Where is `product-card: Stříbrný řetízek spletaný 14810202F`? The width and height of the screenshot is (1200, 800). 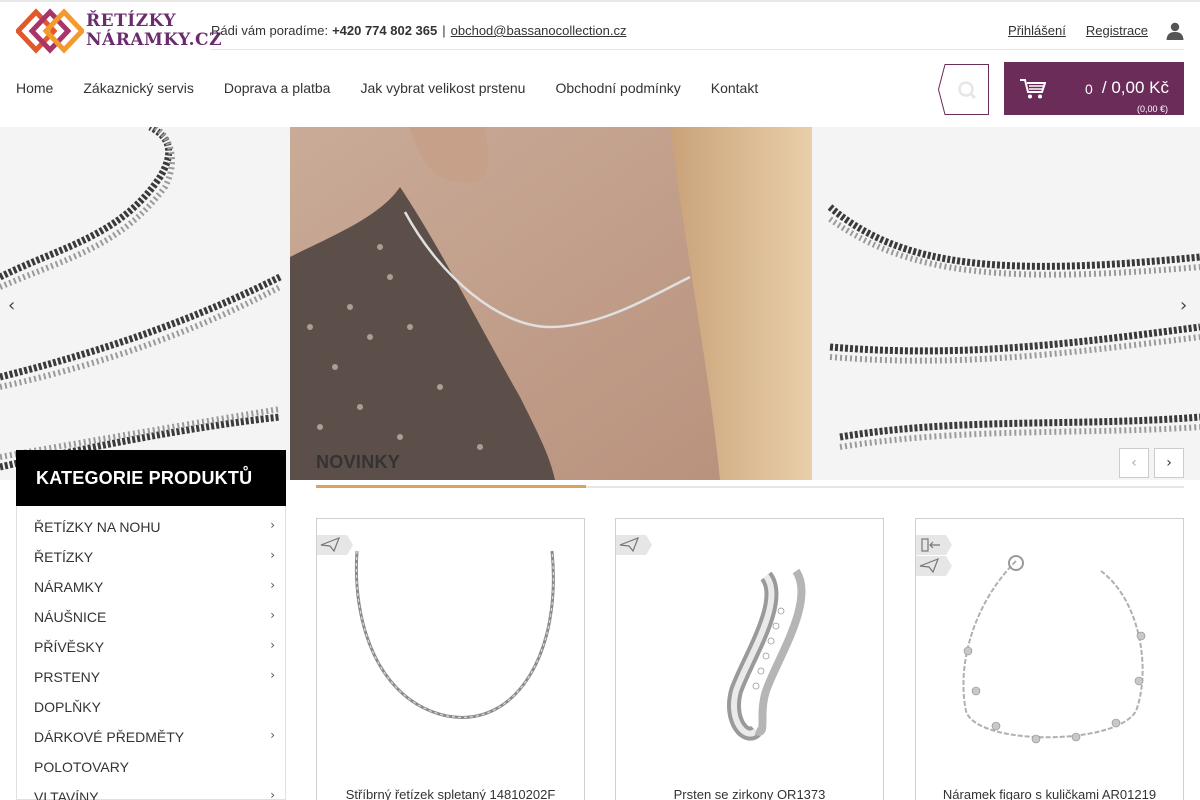
product-card: Stříbrný řetízek spletaný 14810202F is located at coordinates (450, 659).